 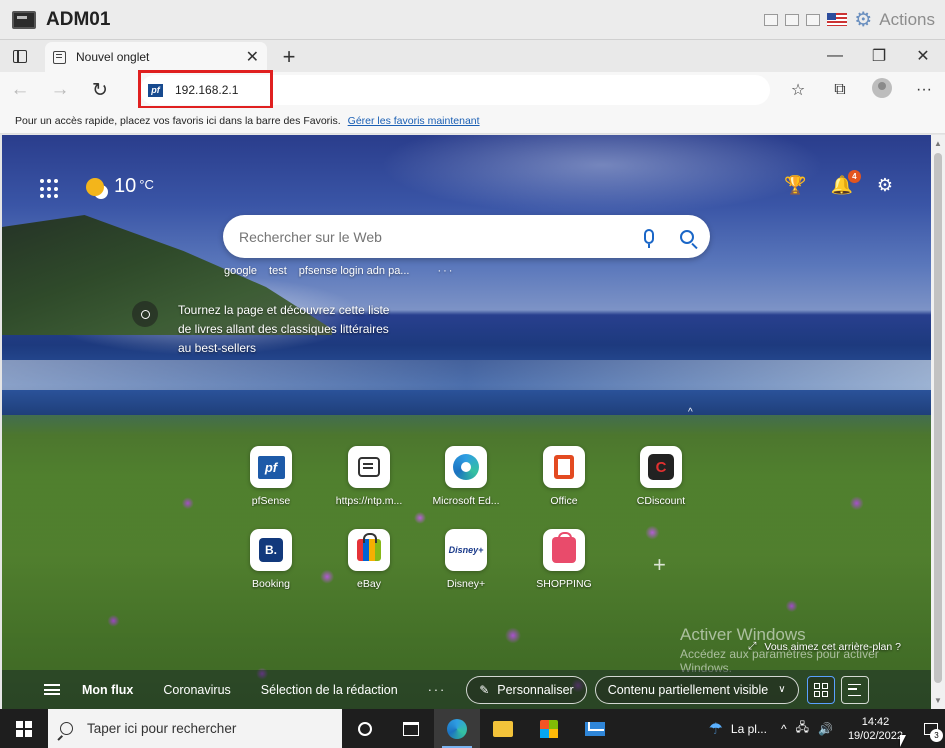 I want to click on feed-tab-coronavirus: Coronavirus, so click(x=196, y=690).